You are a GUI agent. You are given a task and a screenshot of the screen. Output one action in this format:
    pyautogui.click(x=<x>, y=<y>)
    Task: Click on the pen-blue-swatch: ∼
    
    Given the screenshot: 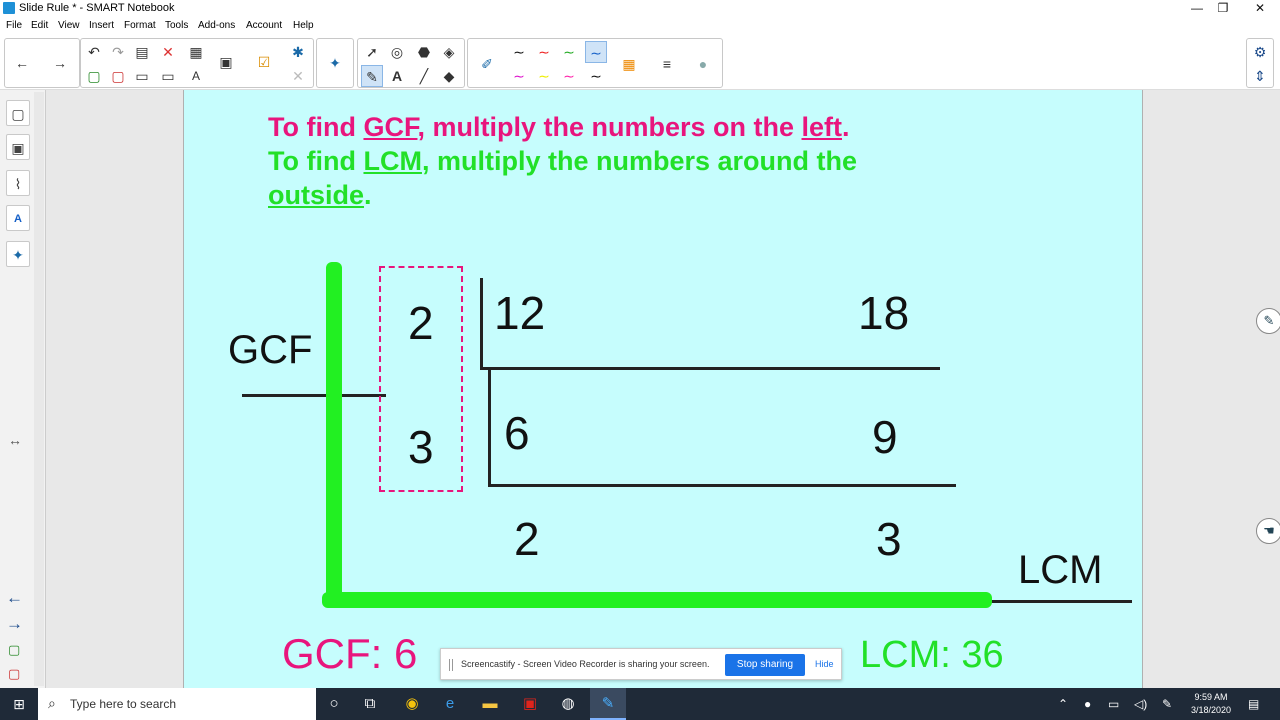 What is the action you would take?
    pyautogui.click(x=596, y=52)
    